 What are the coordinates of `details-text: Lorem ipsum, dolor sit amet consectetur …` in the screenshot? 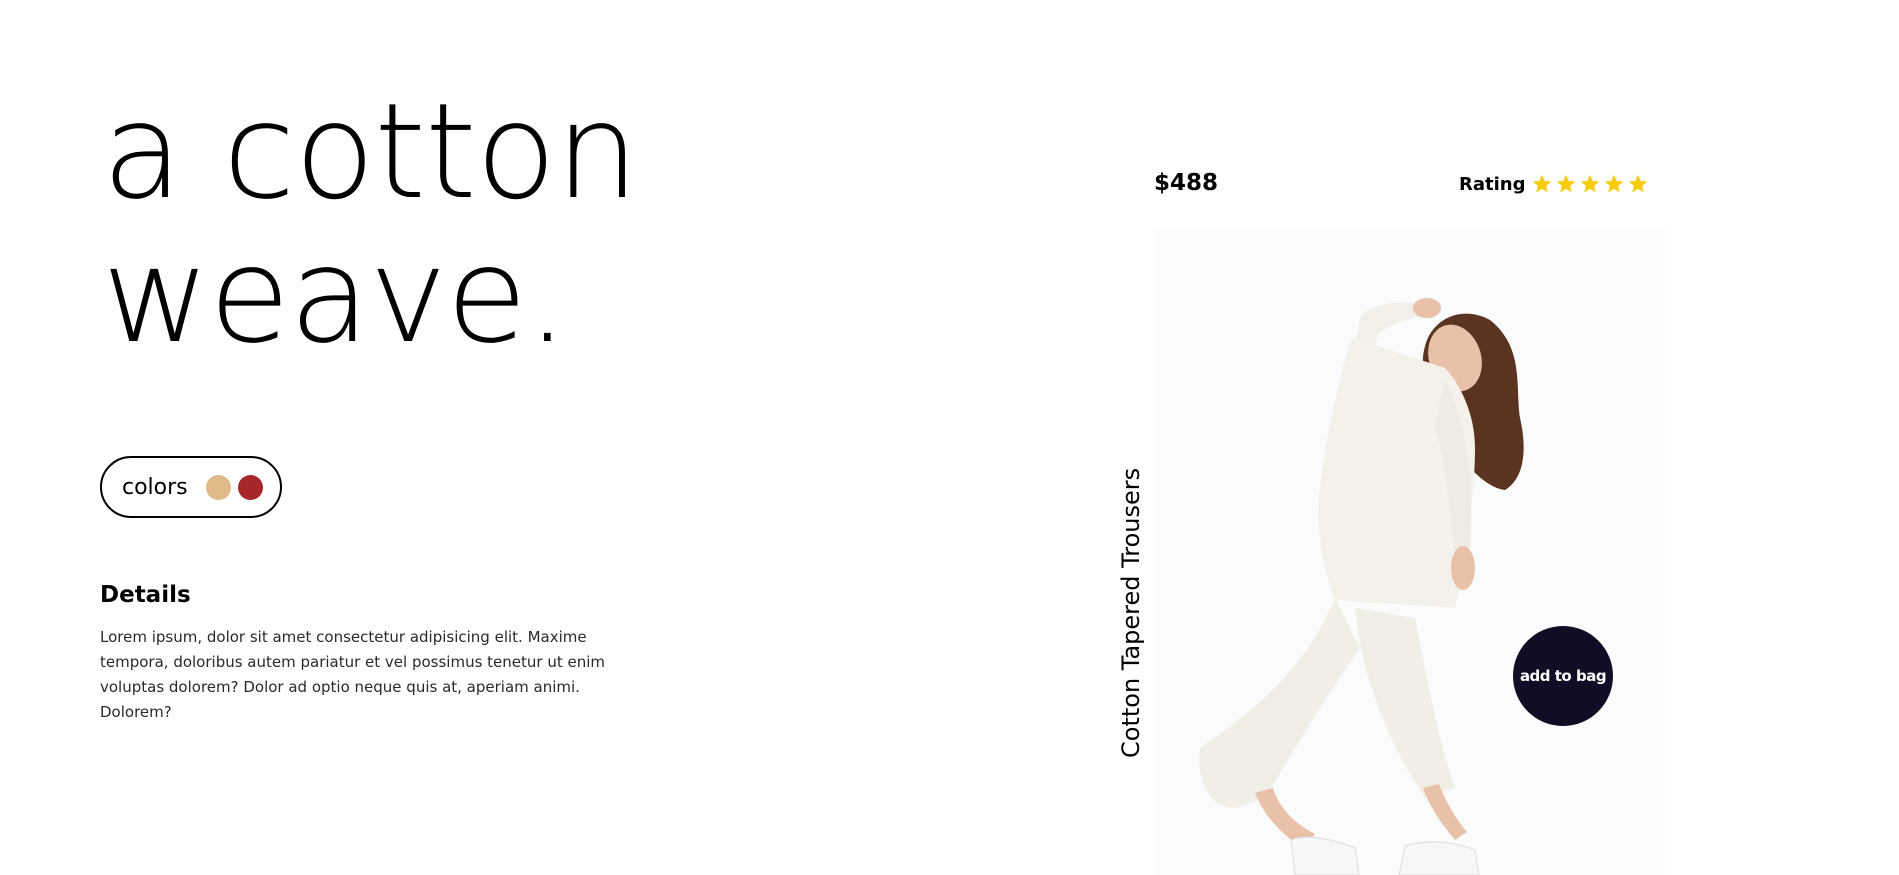 It's located at (353, 674).